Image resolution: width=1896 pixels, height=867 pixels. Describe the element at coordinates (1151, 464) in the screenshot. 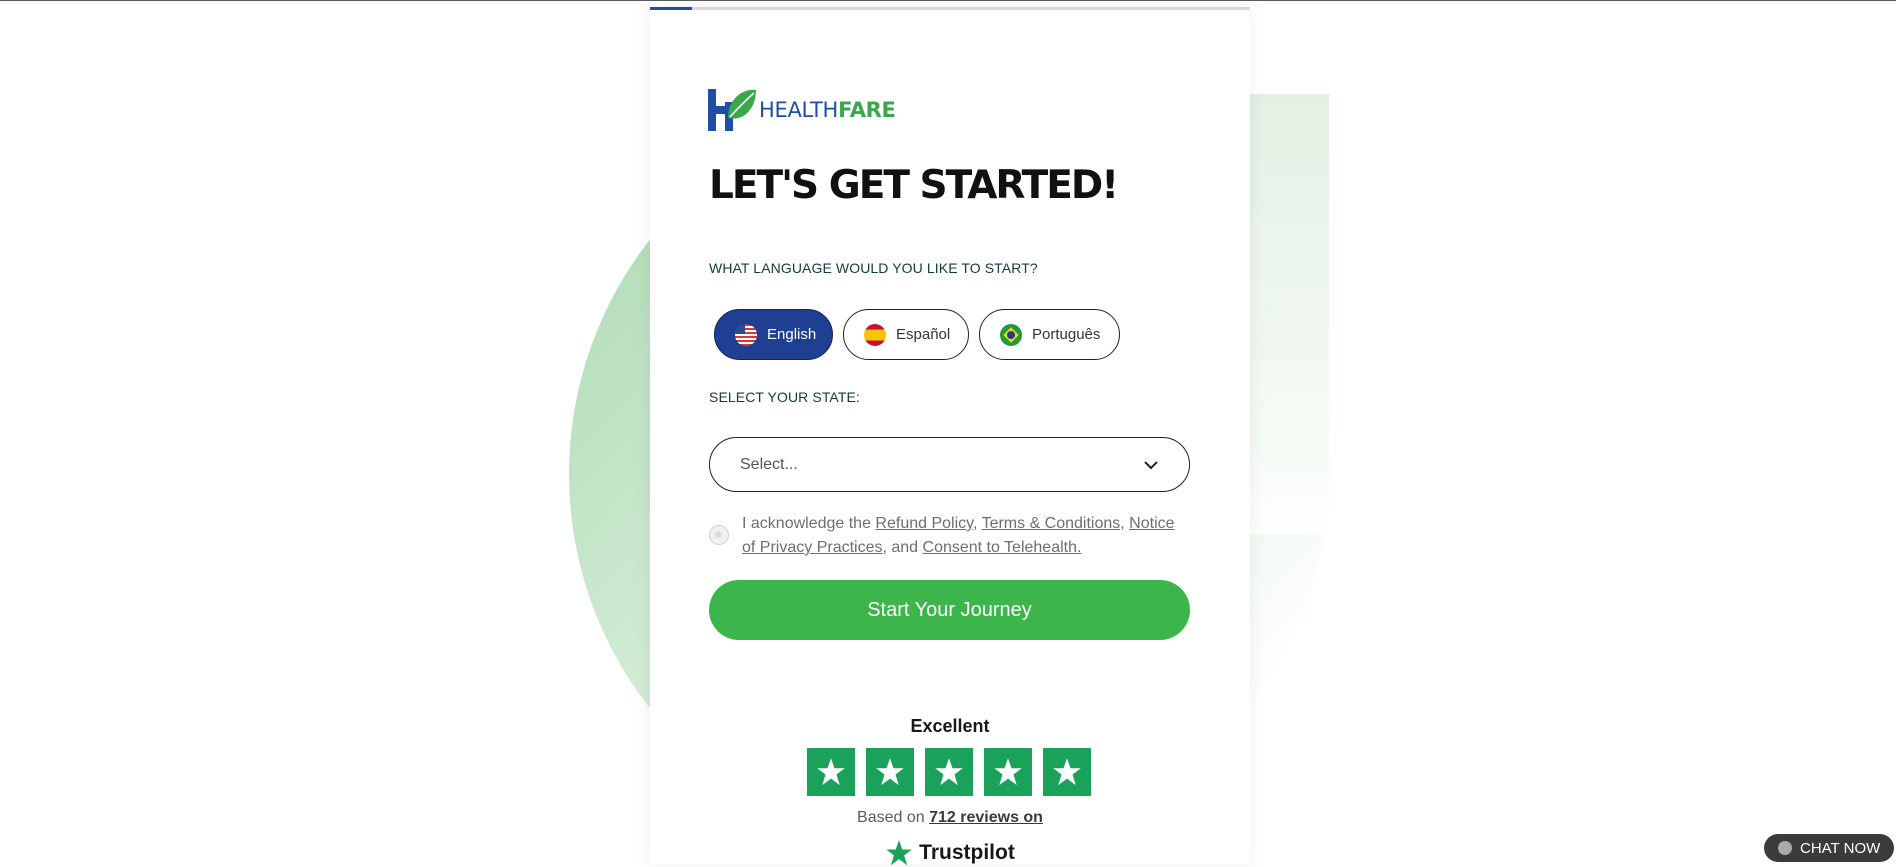

I see `chevron-down-icon` at that location.